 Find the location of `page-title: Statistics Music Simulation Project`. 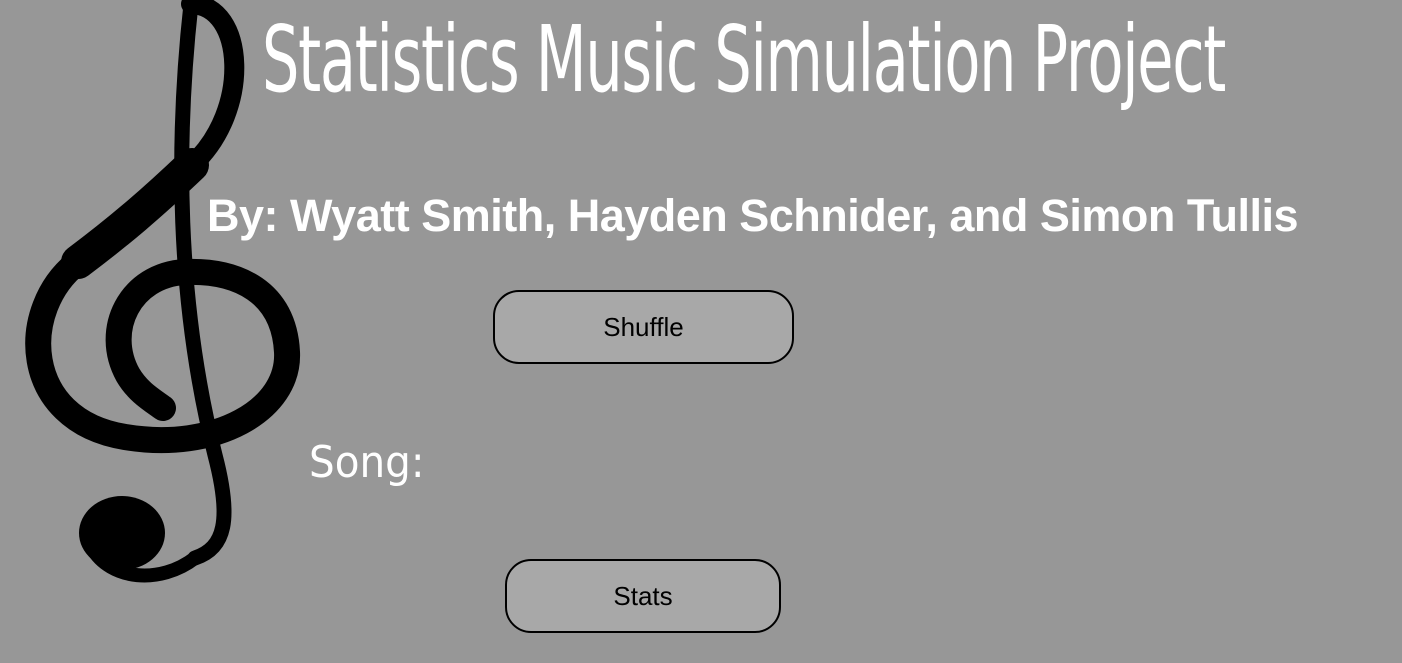

page-title: Statistics Music Simulation Project is located at coordinates (744, 59).